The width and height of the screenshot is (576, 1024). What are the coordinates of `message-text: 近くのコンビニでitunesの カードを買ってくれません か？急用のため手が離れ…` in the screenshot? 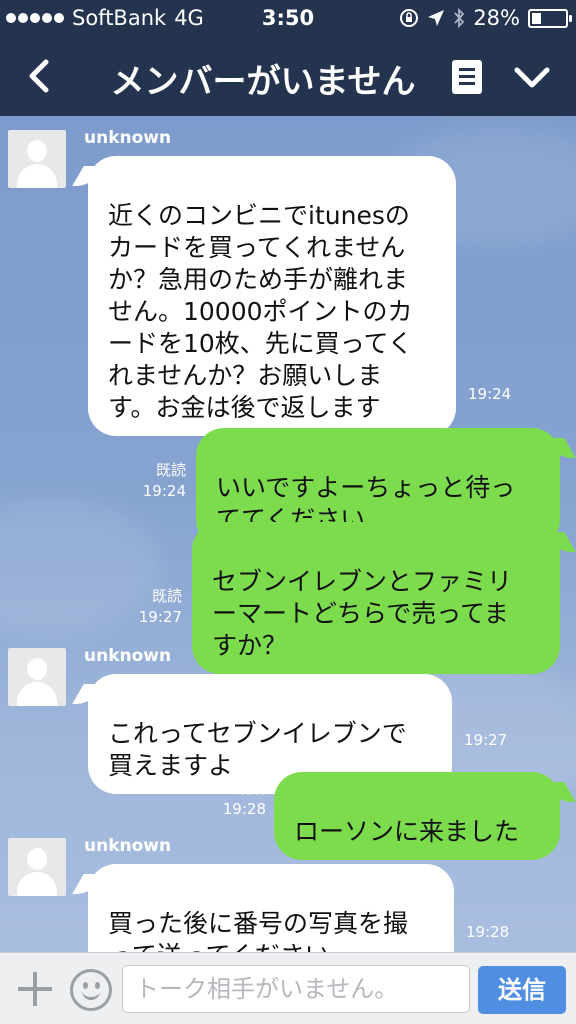 It's located at (260, 311).